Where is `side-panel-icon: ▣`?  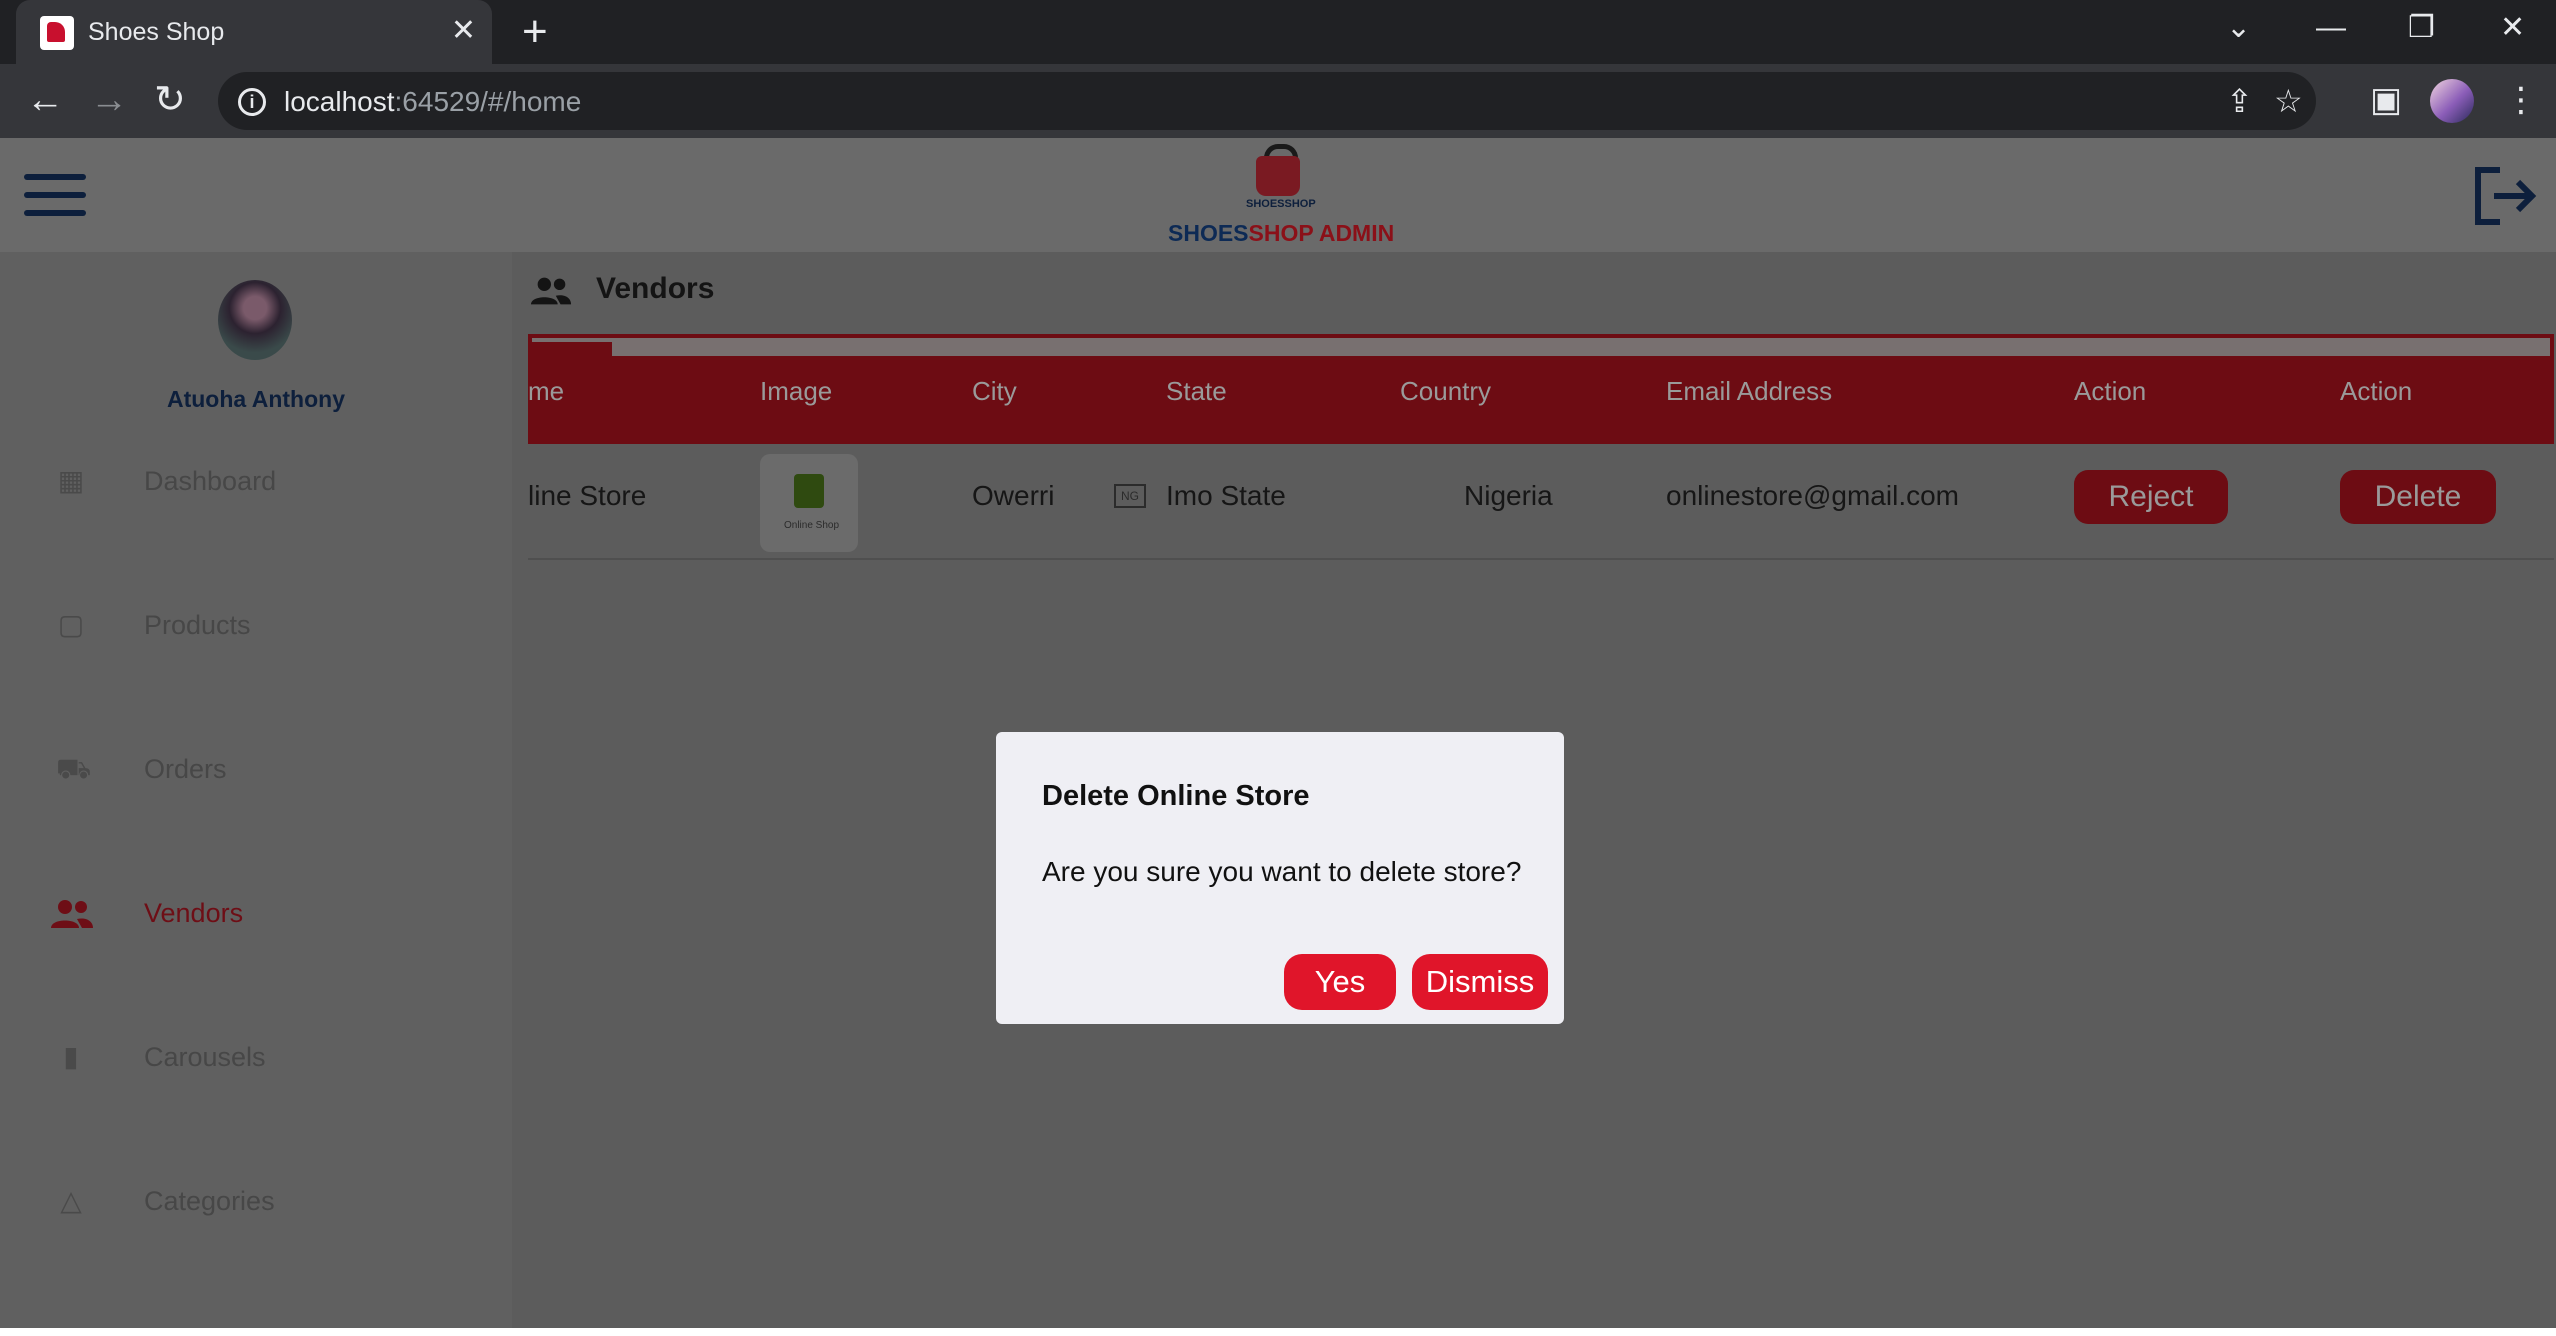 side-panel-icon: ▣ is located at coordinates (2386, 100).